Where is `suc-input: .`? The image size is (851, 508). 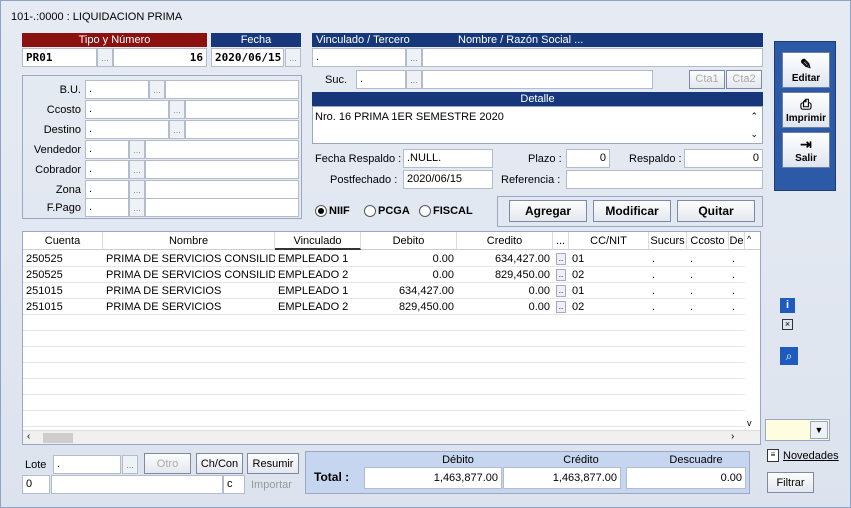
suc-input: . is located at coordinates (381, 79).